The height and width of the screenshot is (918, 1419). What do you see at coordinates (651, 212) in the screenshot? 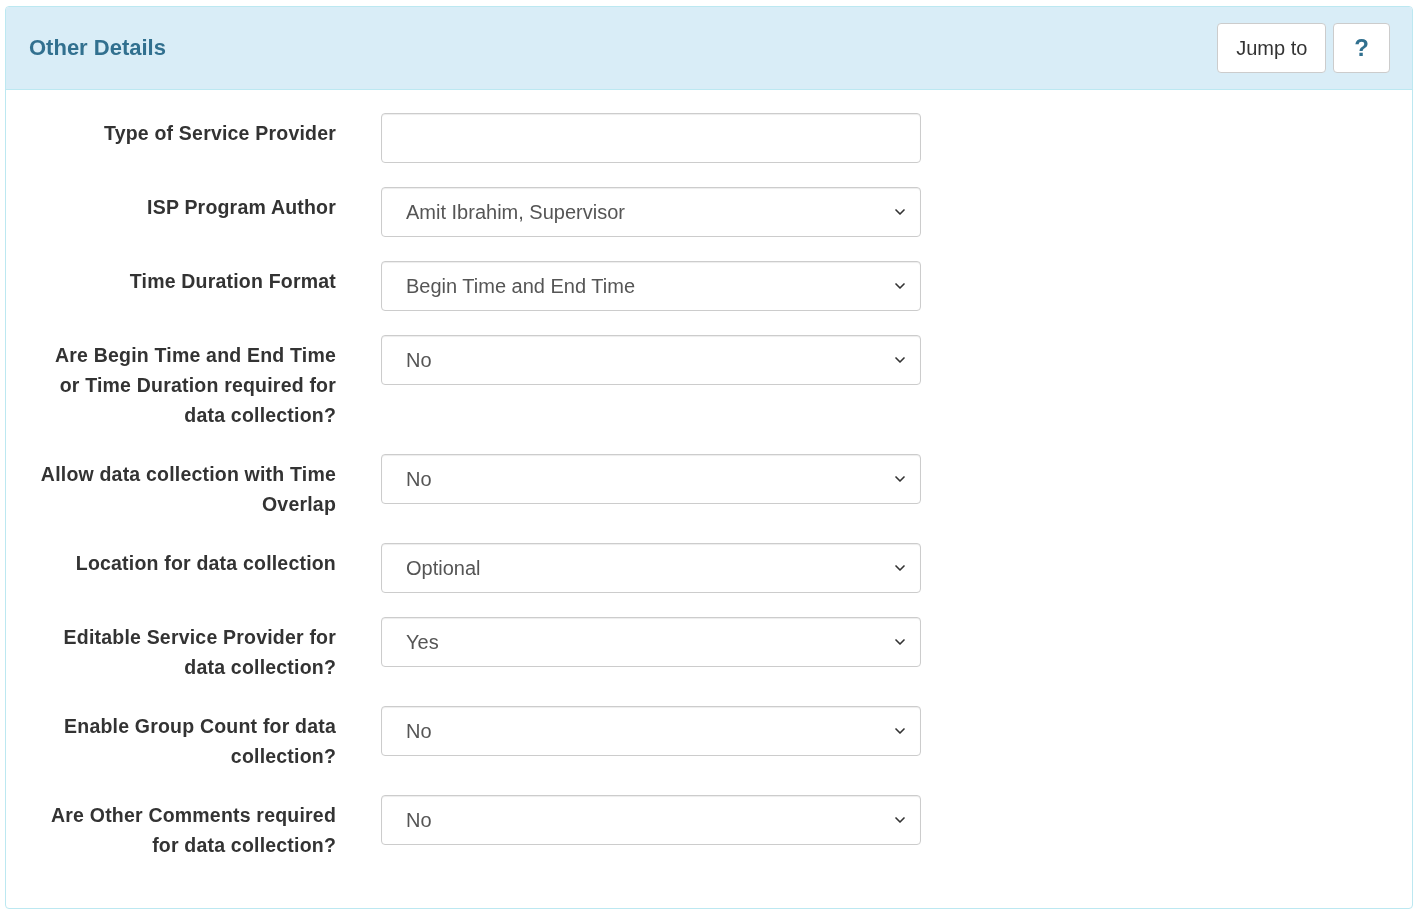
I see `select-field: Amit Ibrahim, Supervisor` at bounding box center [651, 212].